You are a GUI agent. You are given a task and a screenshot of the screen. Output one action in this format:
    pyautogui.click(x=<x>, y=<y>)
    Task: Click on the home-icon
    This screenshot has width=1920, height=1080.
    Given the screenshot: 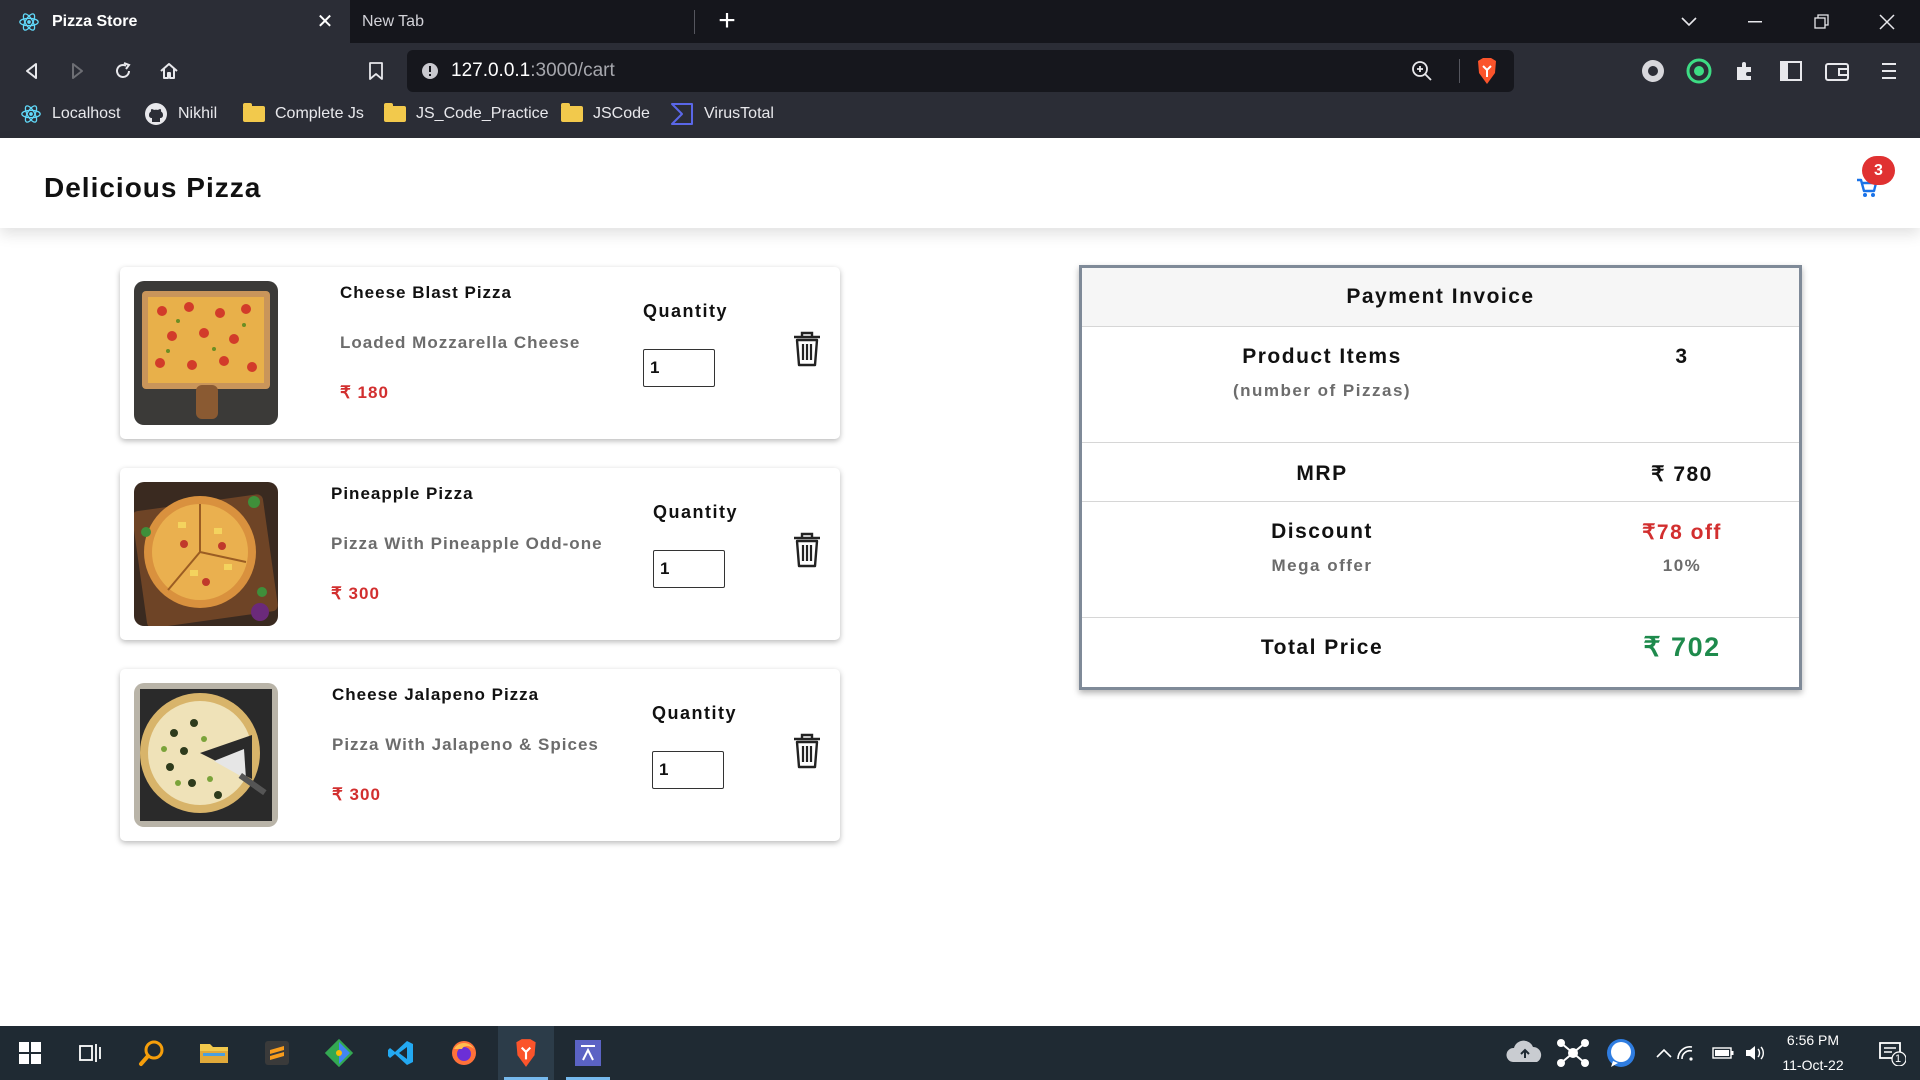 What is the action you would take?
    pyautogui.click(x=169, y=71)
    